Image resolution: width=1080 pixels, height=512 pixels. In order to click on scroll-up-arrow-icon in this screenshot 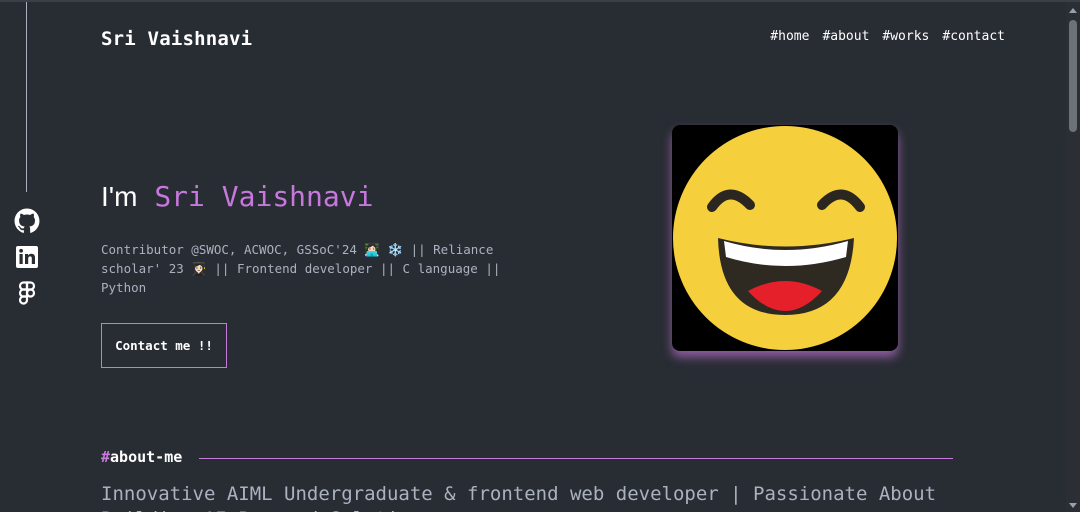, I will do `click(1073, 10)`.